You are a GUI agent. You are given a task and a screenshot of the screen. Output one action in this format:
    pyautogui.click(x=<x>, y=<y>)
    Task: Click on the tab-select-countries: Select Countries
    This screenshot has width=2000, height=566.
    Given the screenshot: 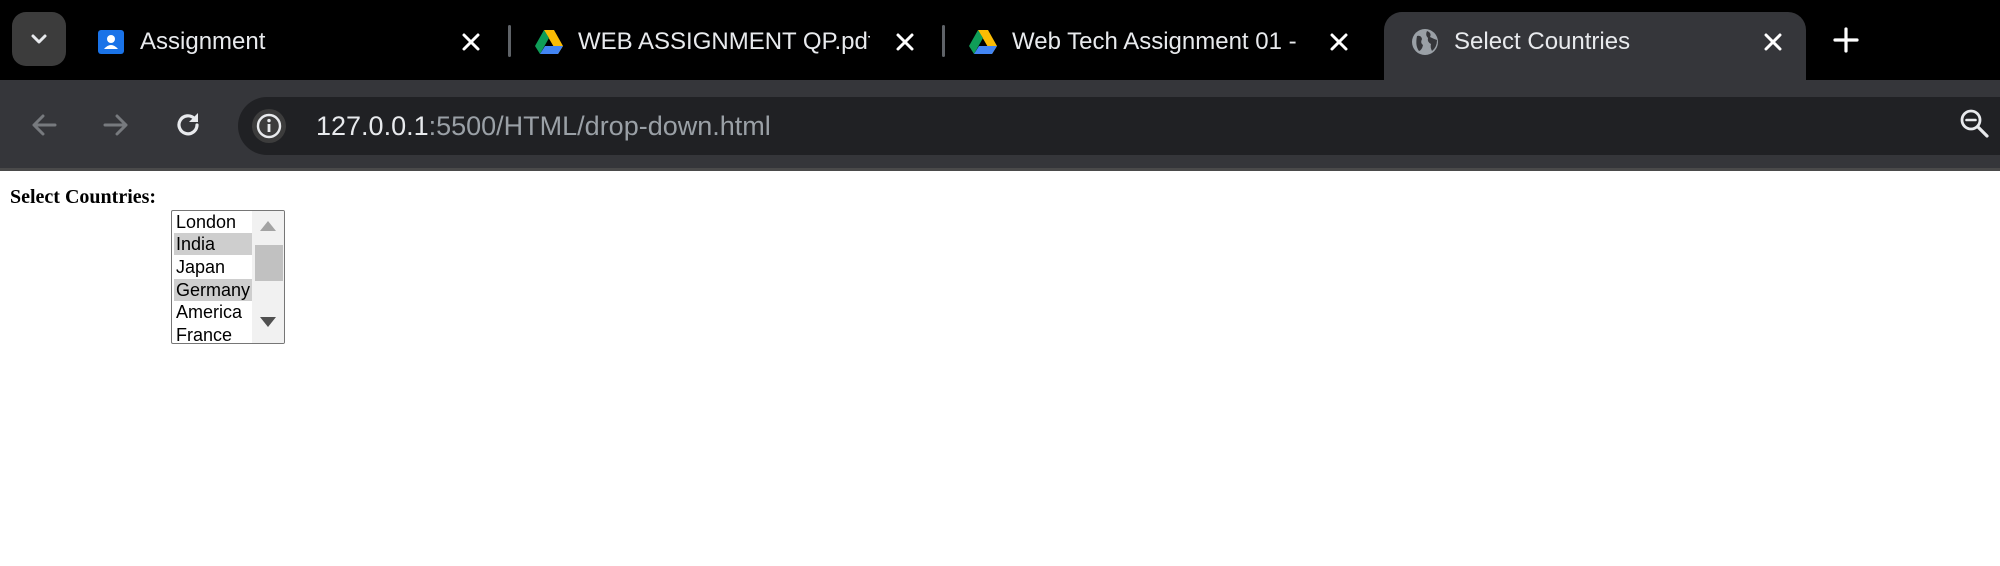 What is the action you would take?
    pyautogui.click(x=1595, y=46)
    